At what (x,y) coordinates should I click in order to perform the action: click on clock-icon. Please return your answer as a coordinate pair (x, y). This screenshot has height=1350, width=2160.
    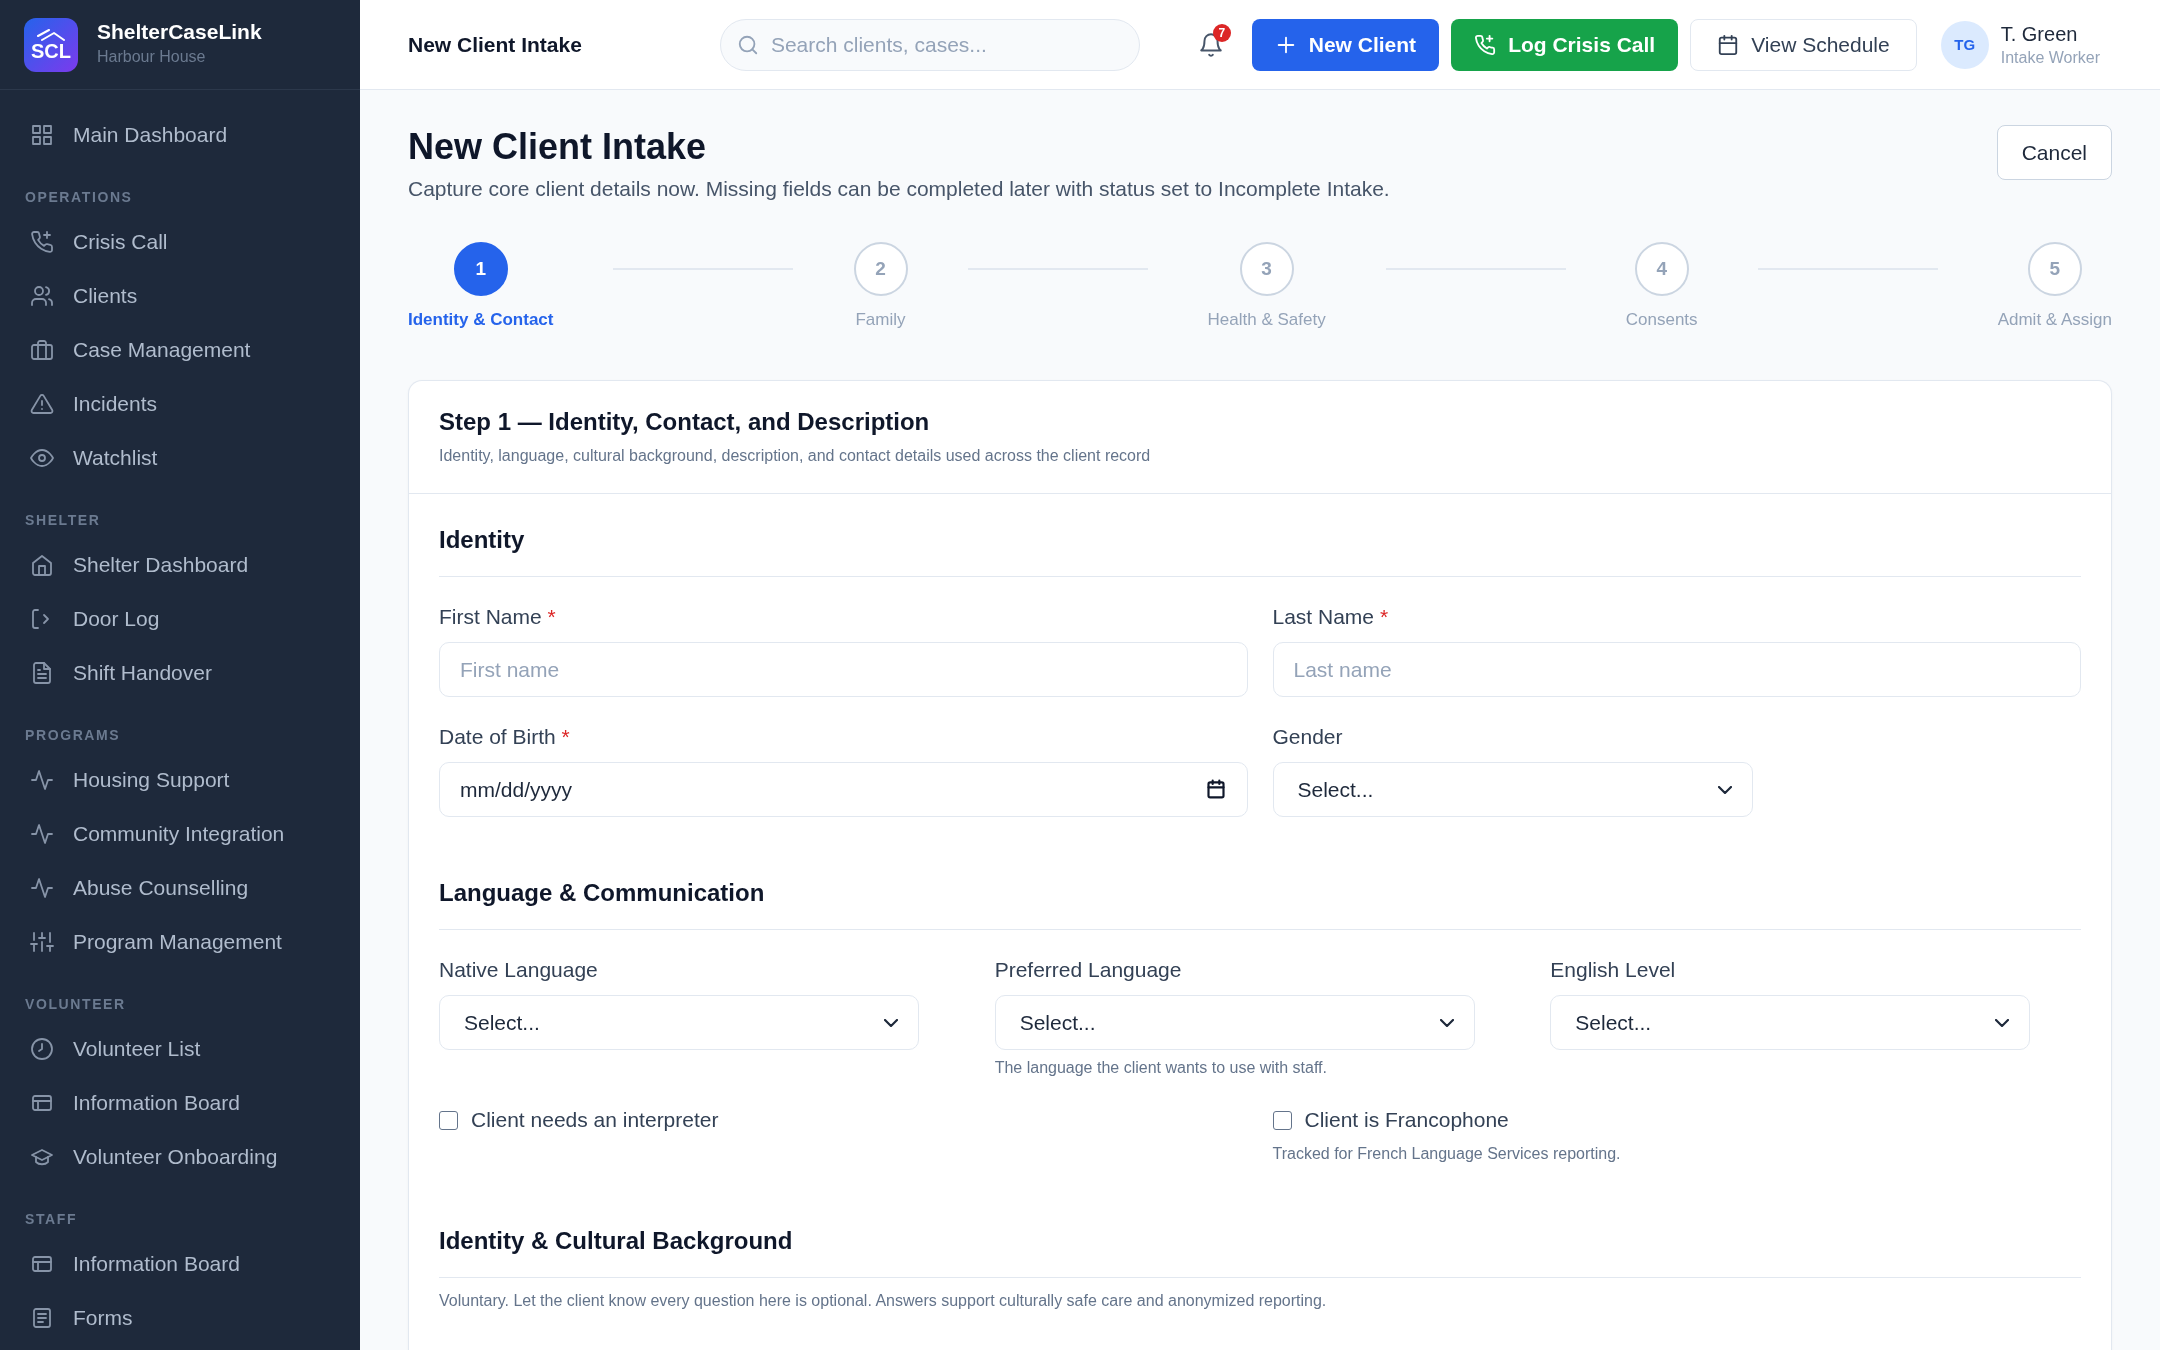
    Looking at the image, I should click on (42, 1049).